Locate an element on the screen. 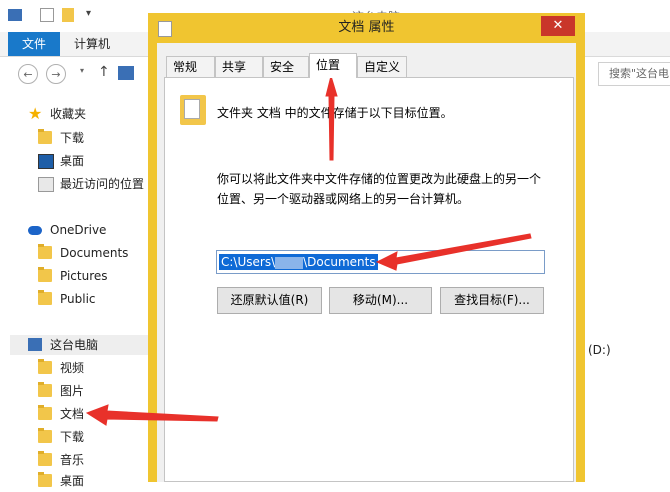  nav-label: 最近访问的位置 is located at coordinates (102, 184).